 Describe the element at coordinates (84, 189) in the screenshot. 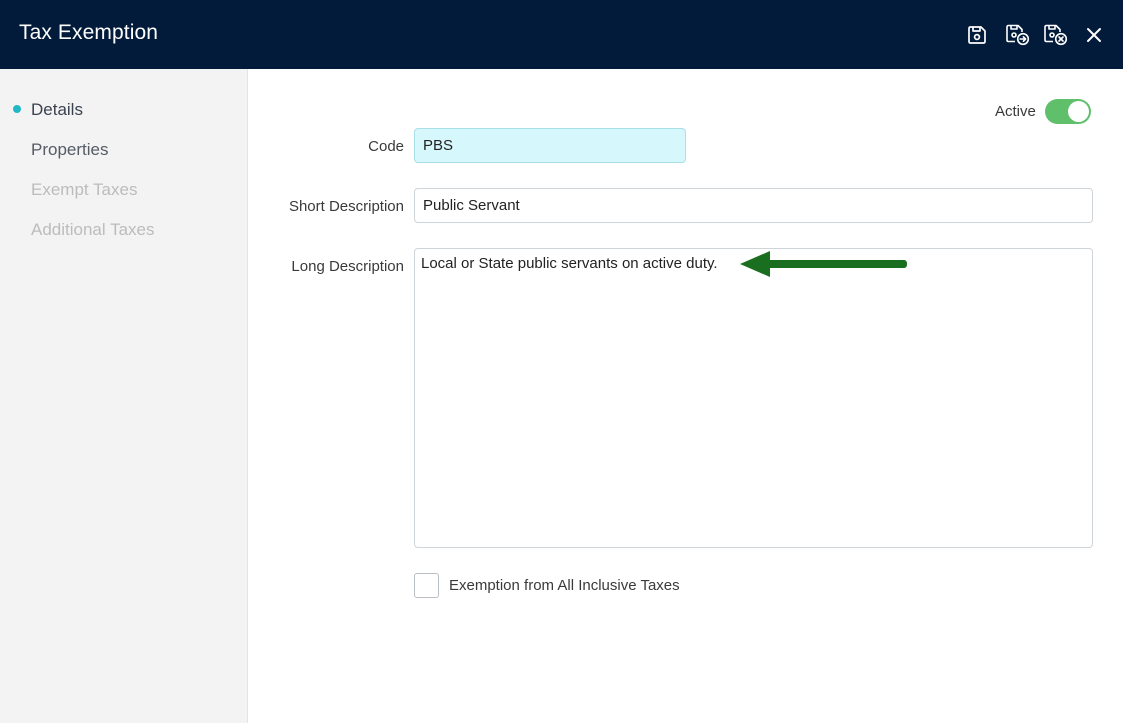

I see `sidebar-item-exempt-taxes: Exempt Taxes` at that location.